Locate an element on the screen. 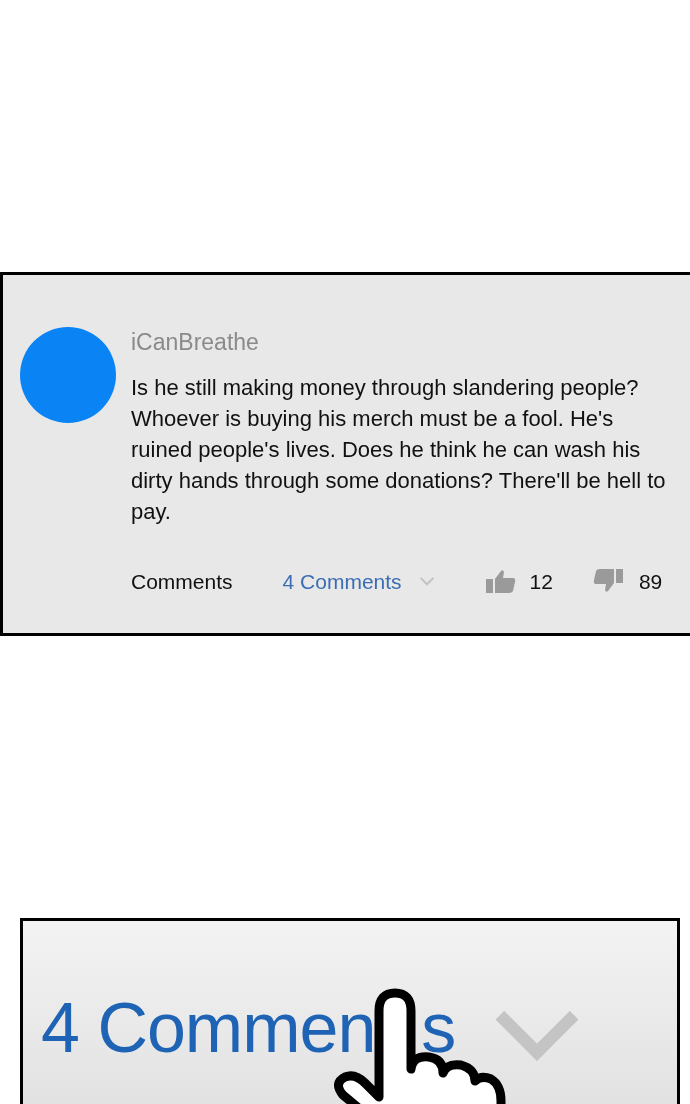 The height and width of the screenshot is (1104, 690). thumbs-down-icon is located at coordinates (607, 581).